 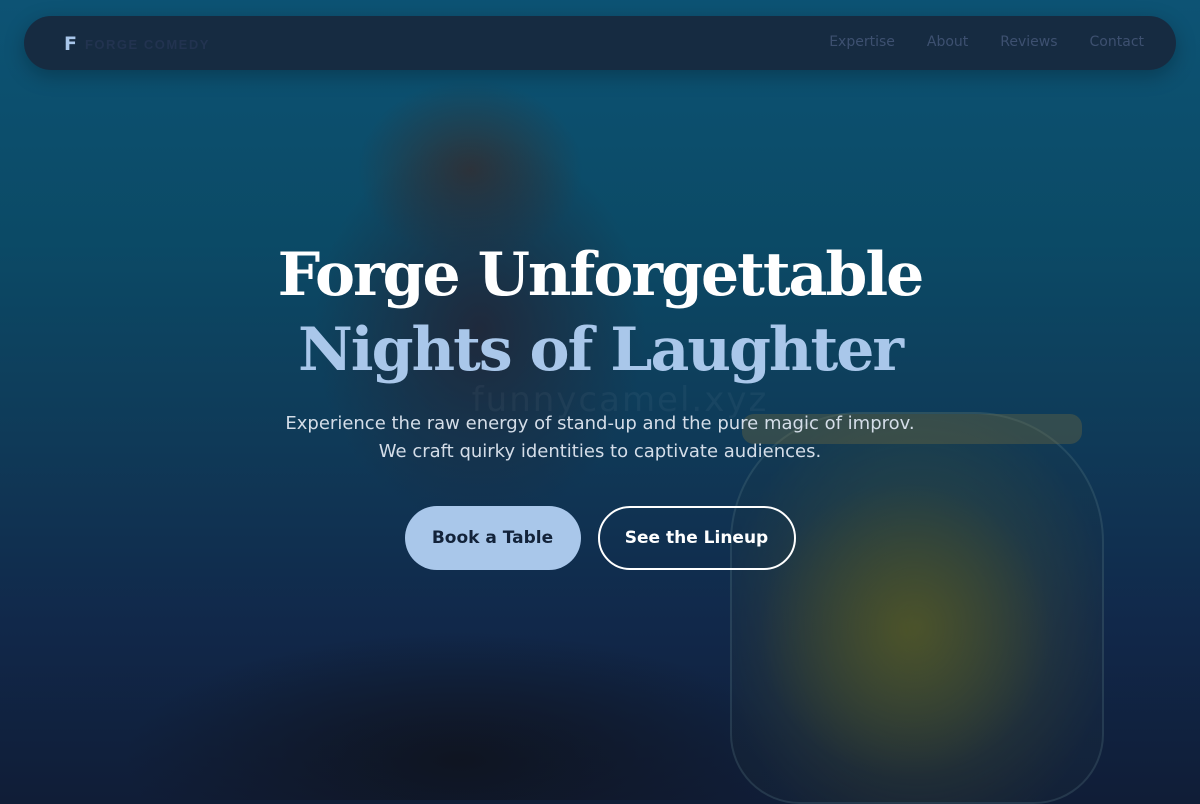 What do you see at coordinates (862, 42) in the screenshot?
I see `nav-link-expertise: Expertise` at bounding box center [862, 42].